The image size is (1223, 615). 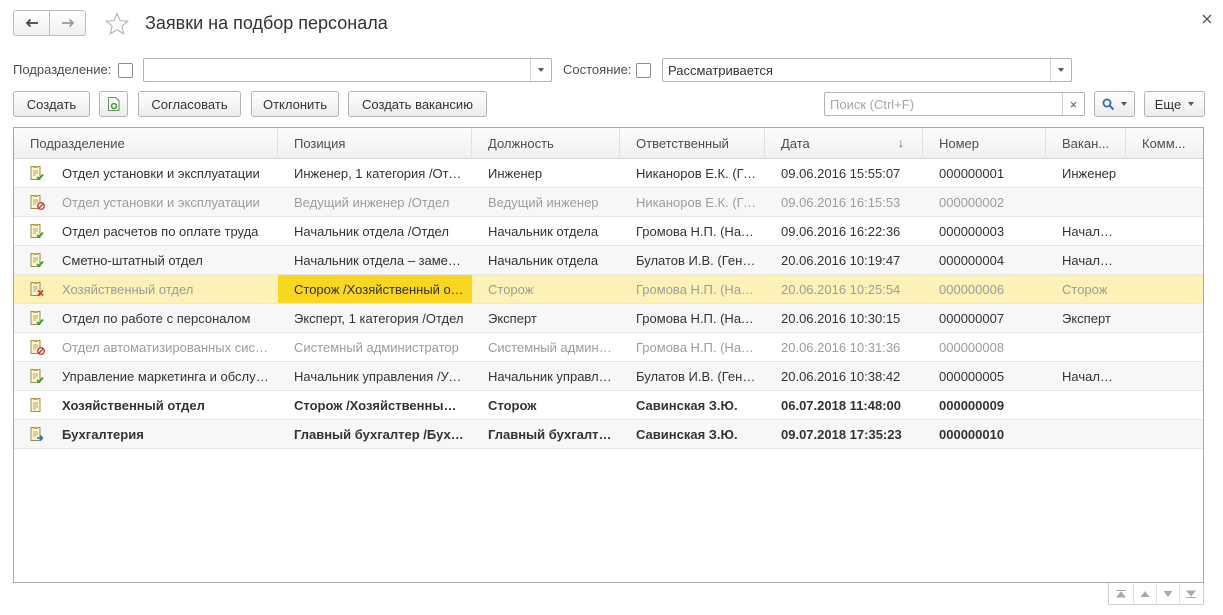 I want to click on cell-position: Ведущий инженер /Отдел, so click(x=375, y=202).